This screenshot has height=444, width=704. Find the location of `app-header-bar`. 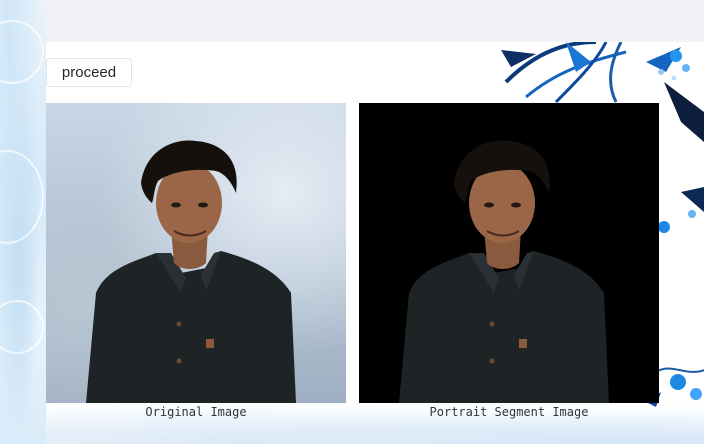

app-header-bar is located at coordinates (375, 21).